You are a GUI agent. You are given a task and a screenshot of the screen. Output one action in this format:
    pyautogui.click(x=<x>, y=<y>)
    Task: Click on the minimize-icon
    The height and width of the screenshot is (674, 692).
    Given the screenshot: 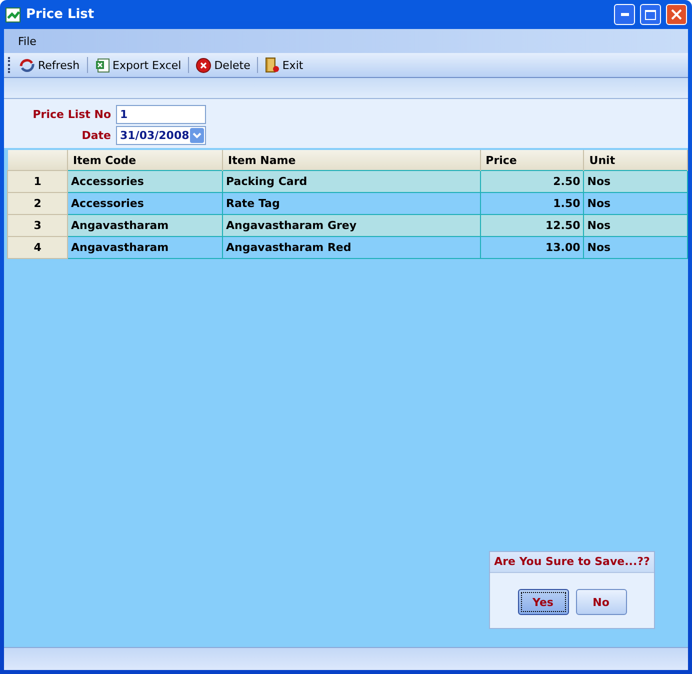 What is the action you would take?
    pyautogui.click(x=624, y=14)
    